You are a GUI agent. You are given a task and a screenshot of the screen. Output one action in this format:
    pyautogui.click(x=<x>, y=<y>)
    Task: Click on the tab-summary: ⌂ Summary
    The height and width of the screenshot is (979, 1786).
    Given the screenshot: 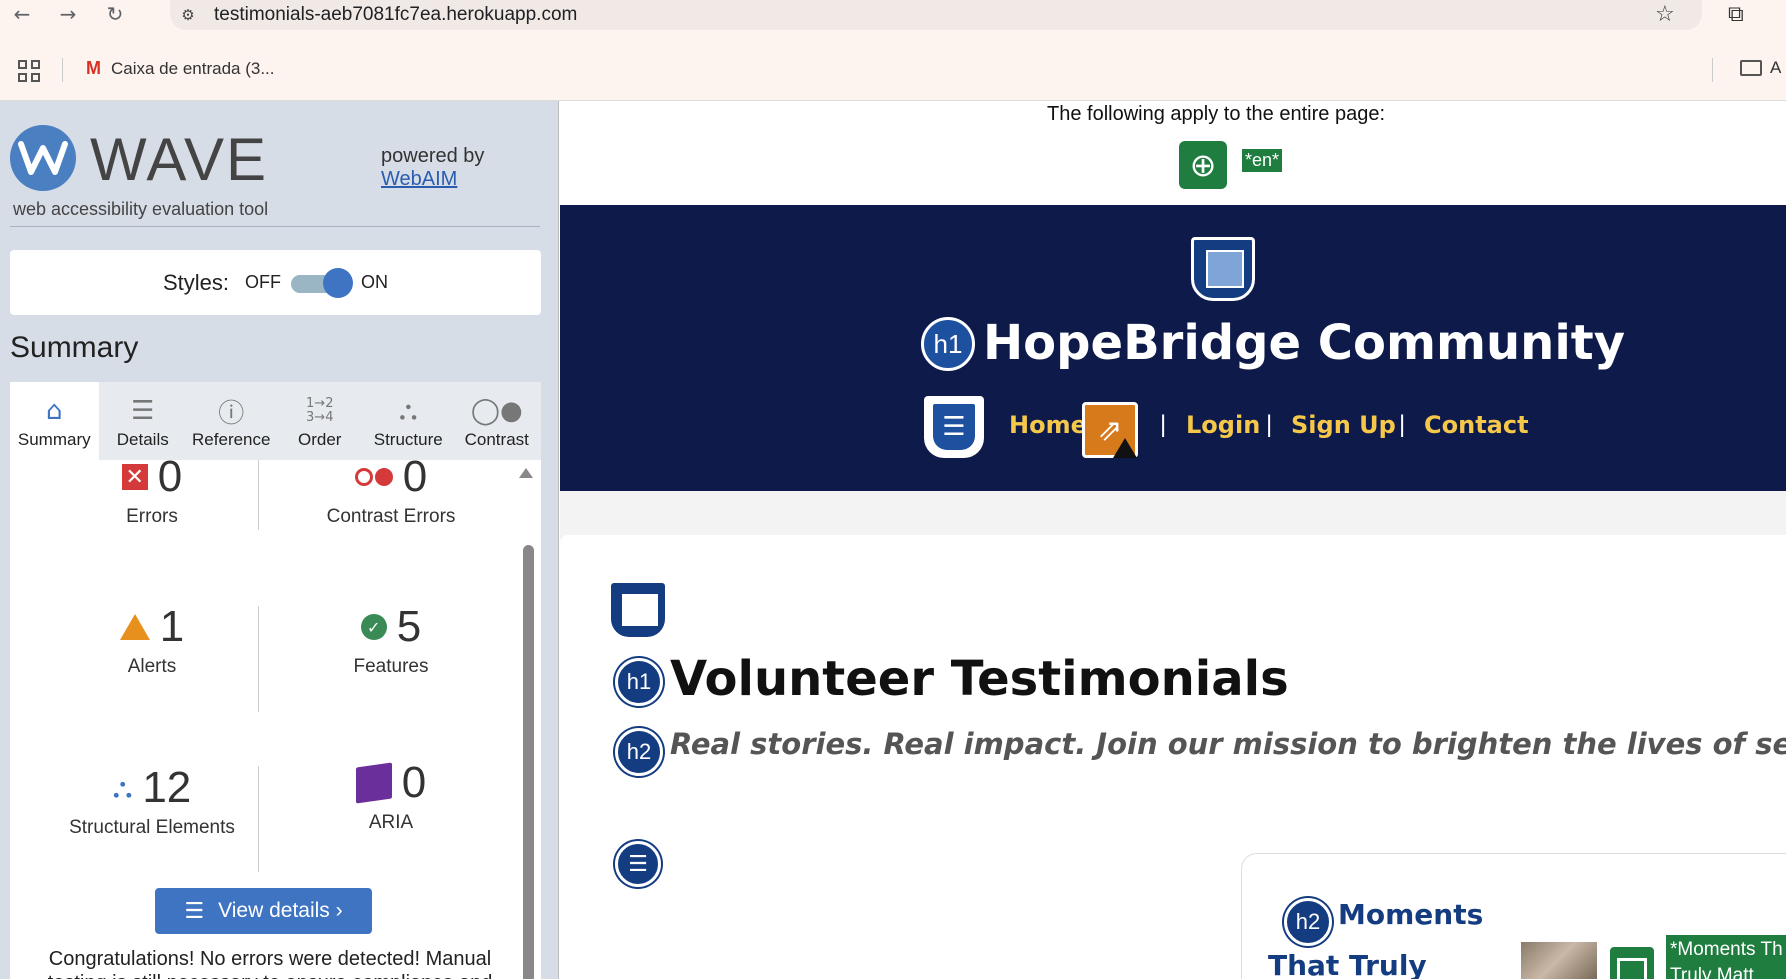 What is the action you would take?
    pyautogui.click(x=54, y=421)
    